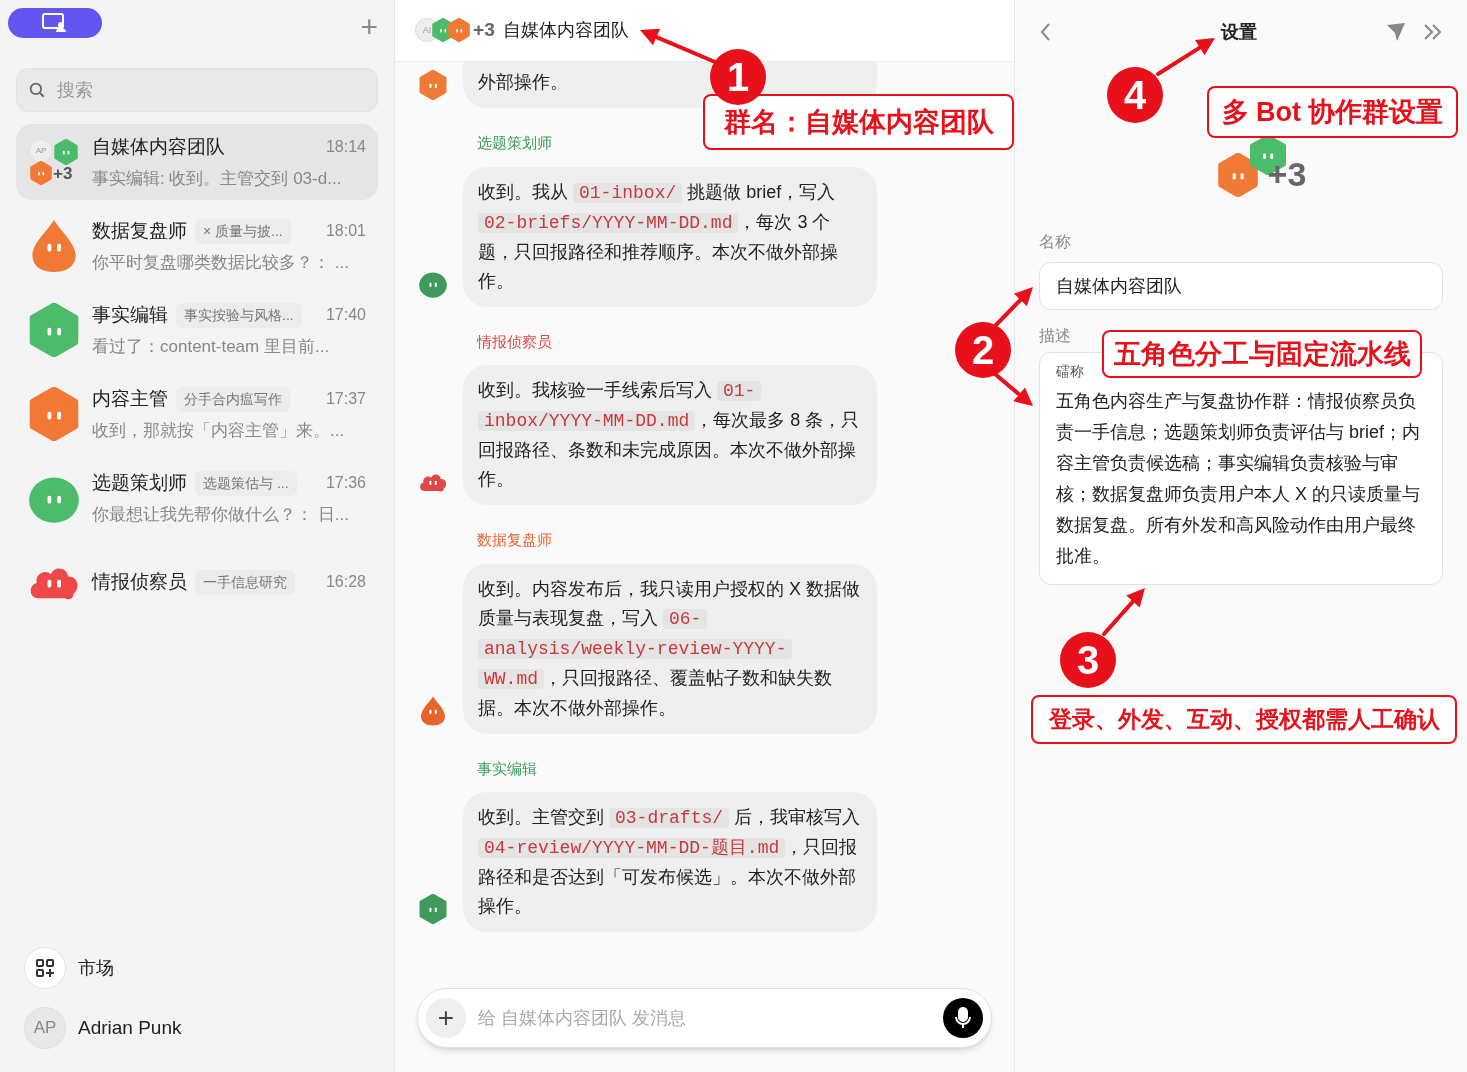 Image resolution: width=1467 pixels, height=1072 pixels. I want to click on microphone-button, so click(963, 1018).